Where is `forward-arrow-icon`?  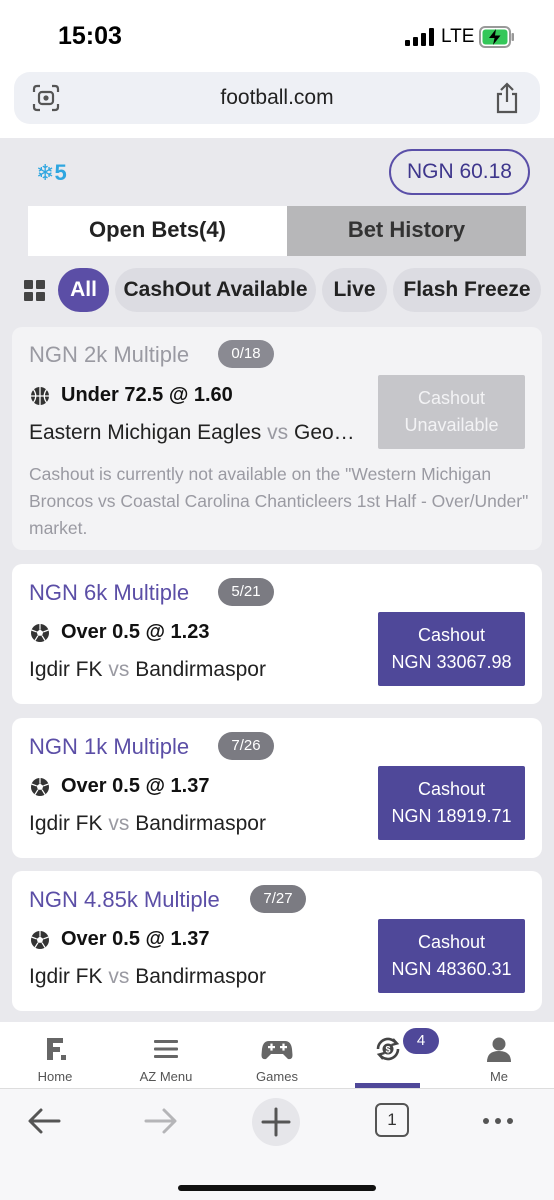 forward-arrow-icon is located at coordinates (160, 1121).